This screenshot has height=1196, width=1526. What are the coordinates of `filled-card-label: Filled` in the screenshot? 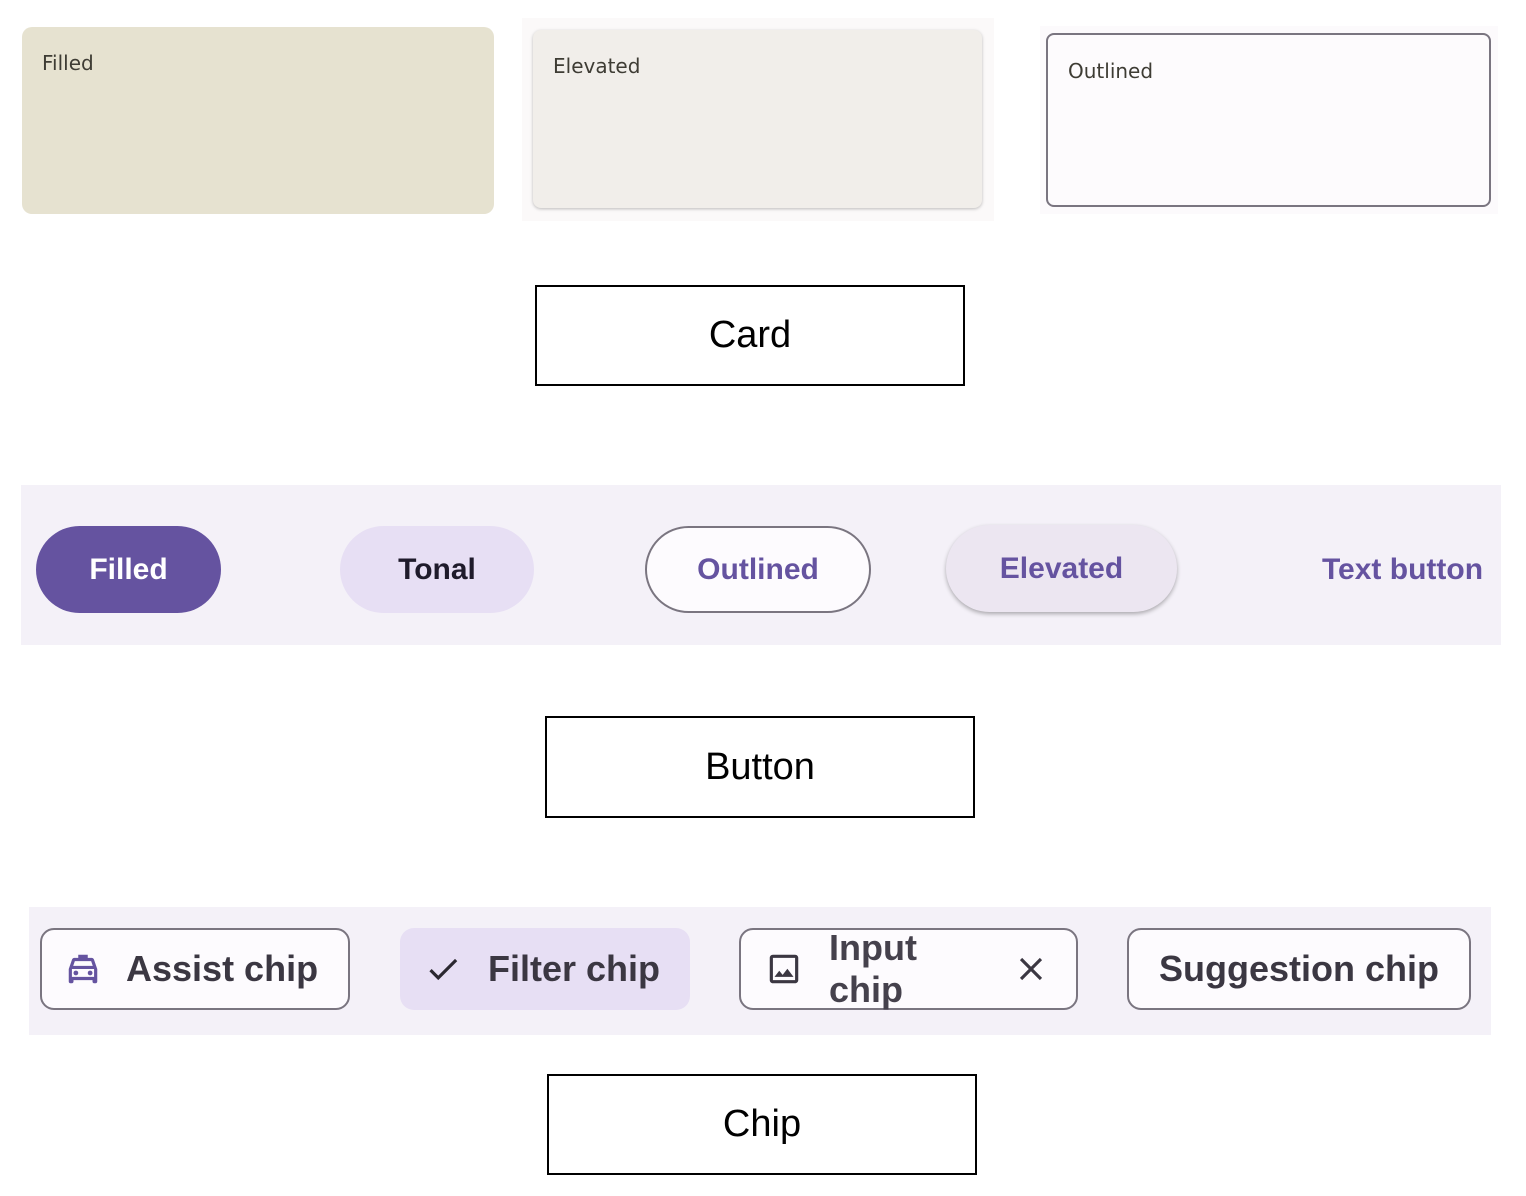 It's located at (68, 63).